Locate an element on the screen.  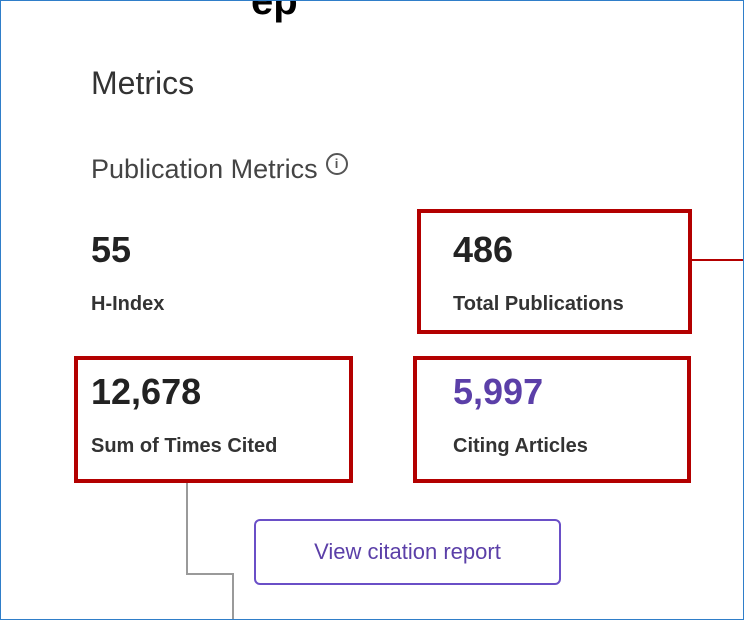
total-publications-connector is located at coordinates (717, 260).